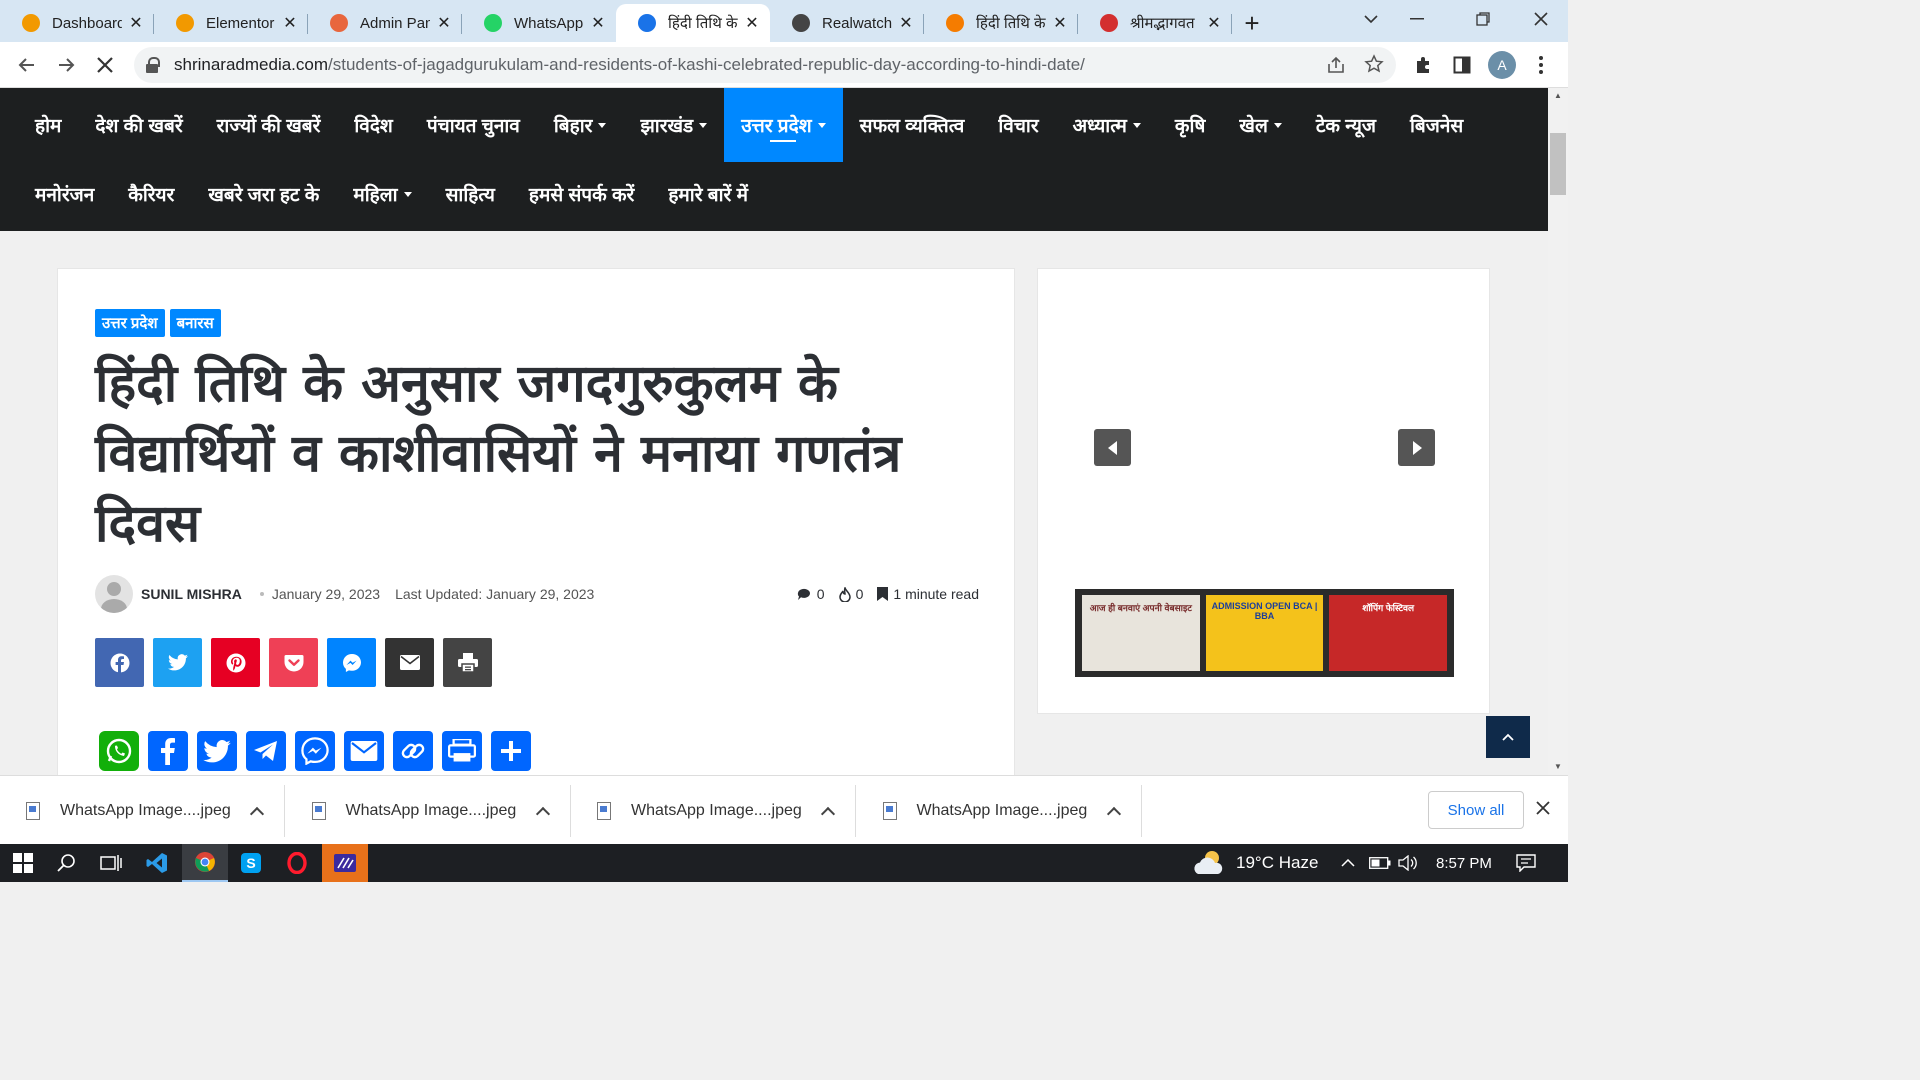 This screenshot has width=1920, height=1080. What do you see at coordinates (1543, 809) in the screenshot?
I see `close-downloads-bar-icon` at bounding box center [1543, 809].